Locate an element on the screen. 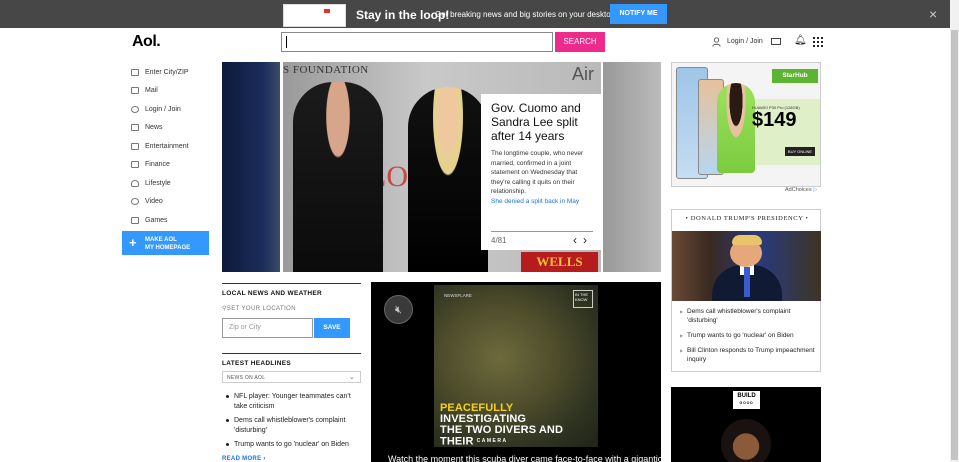  aol-logo: Aol. is located at coordinates (146, 42).